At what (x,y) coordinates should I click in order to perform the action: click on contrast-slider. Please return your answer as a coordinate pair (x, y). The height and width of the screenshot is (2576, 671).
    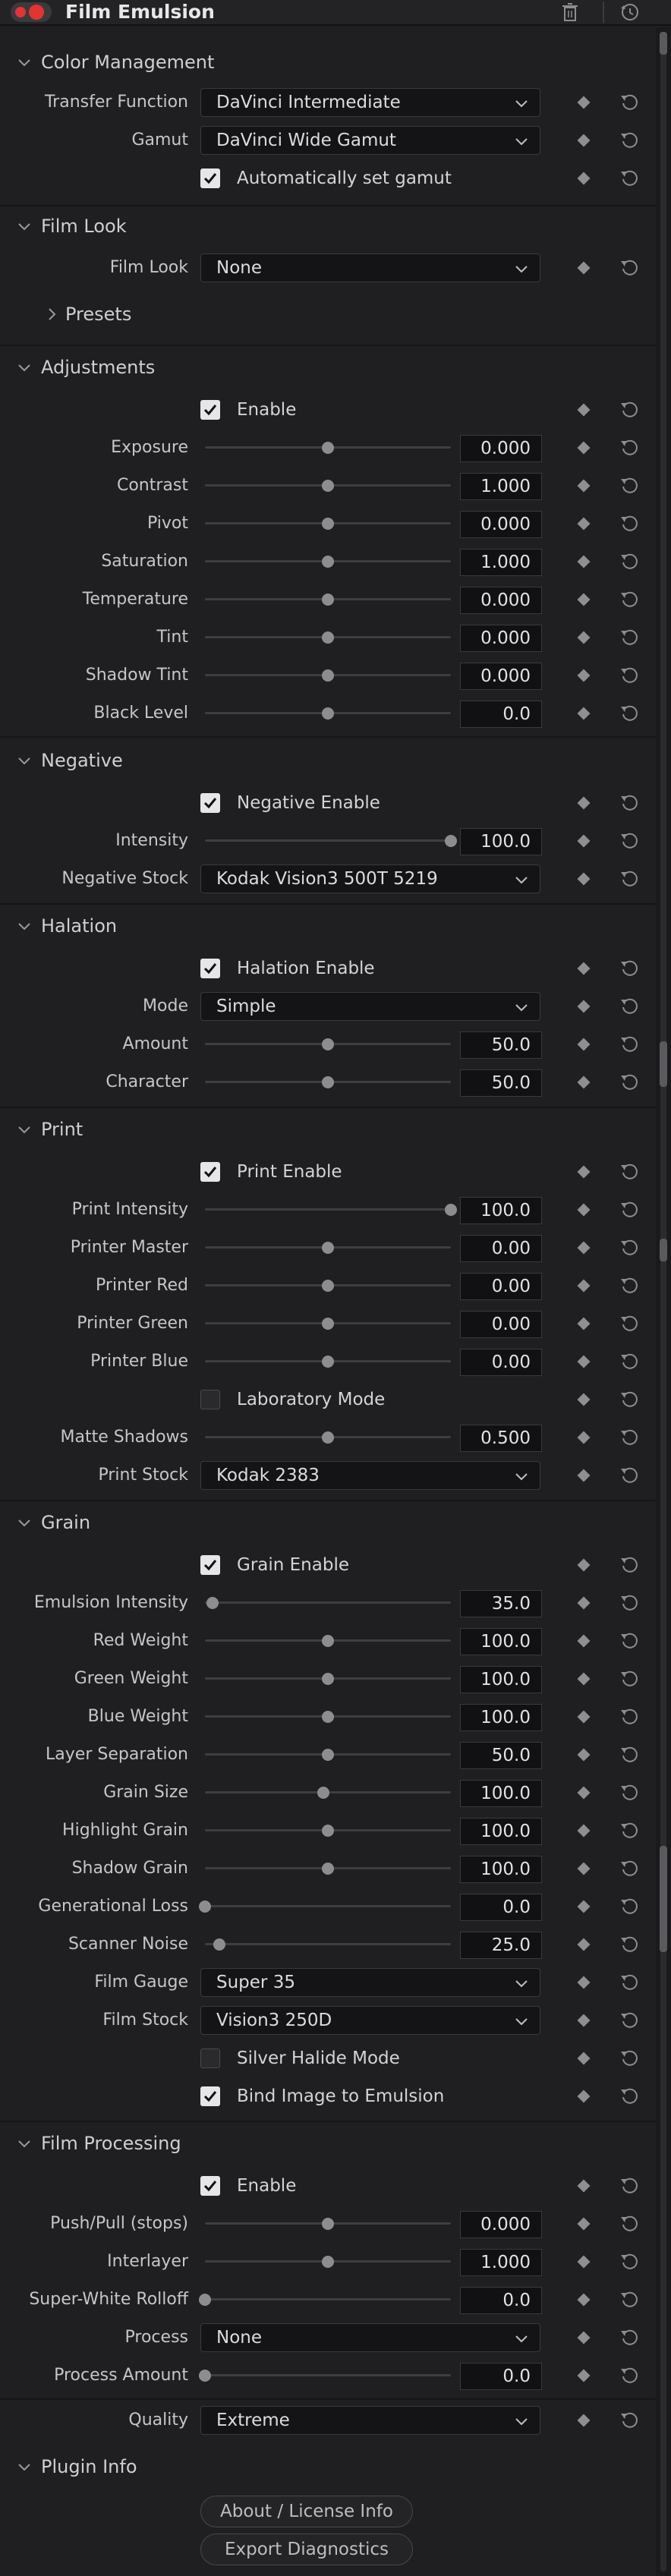
    Looking at the image, I should click on (325, 486).